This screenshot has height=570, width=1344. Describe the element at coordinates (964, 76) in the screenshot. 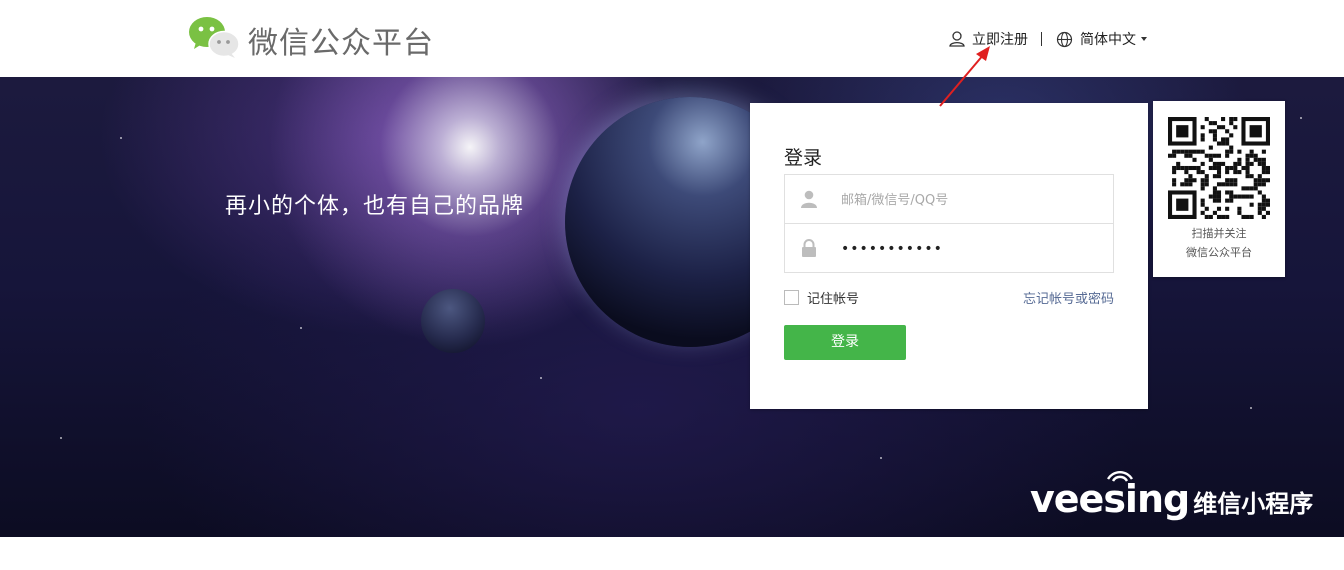

I see `arrow-annotation-icon` at that location.